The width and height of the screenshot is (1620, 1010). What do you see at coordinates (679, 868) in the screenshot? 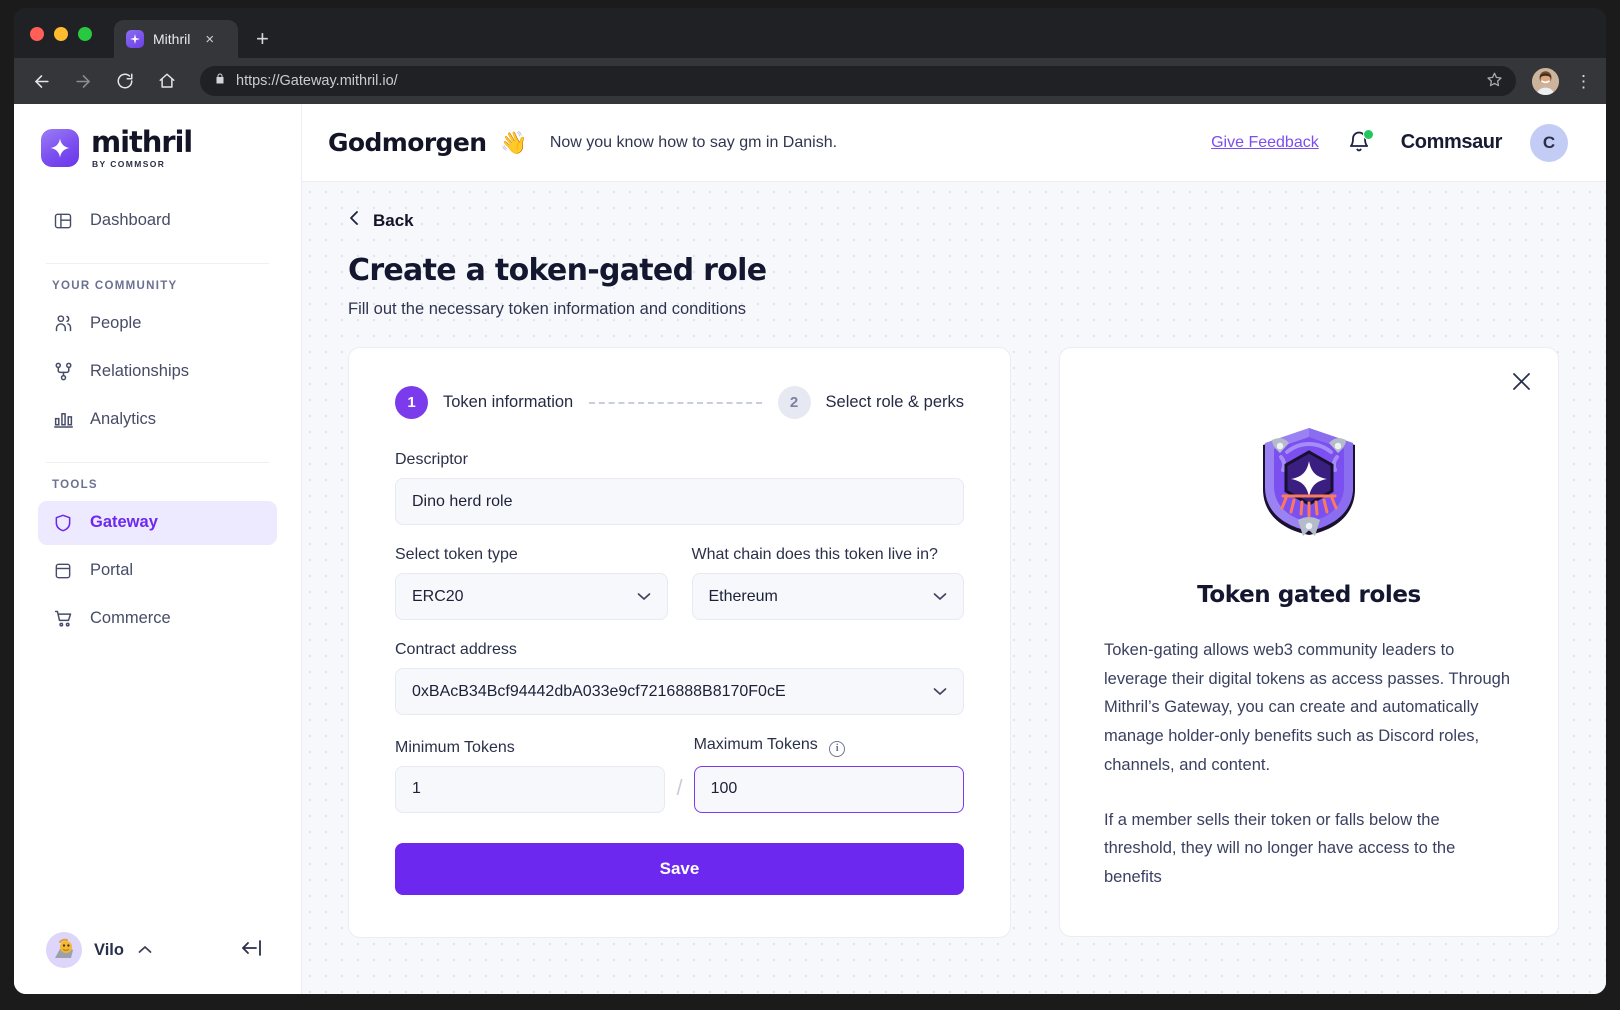
I see `save-button: Save` at bounding box center [679, 868].